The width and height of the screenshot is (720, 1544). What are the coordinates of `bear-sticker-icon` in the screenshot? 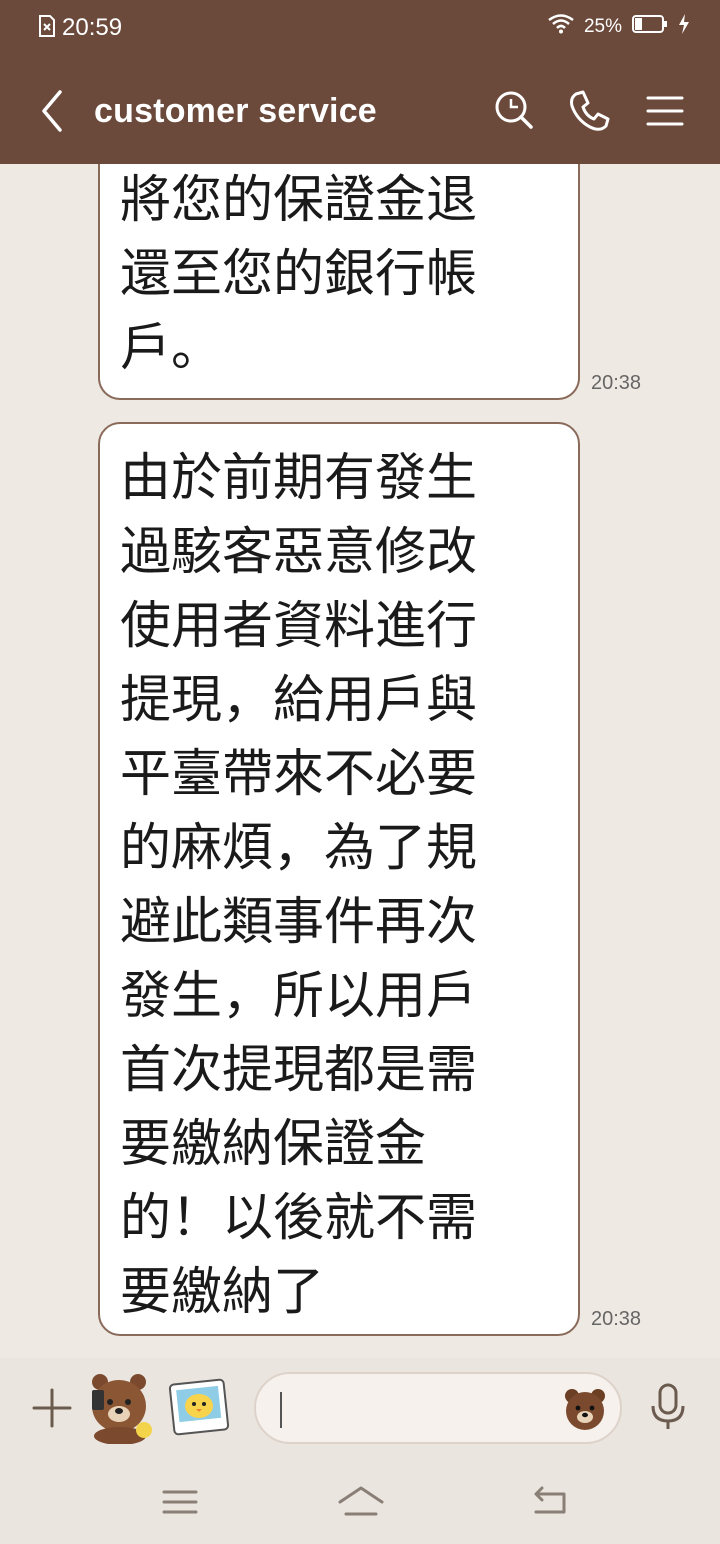 It's located at (120, 1407).